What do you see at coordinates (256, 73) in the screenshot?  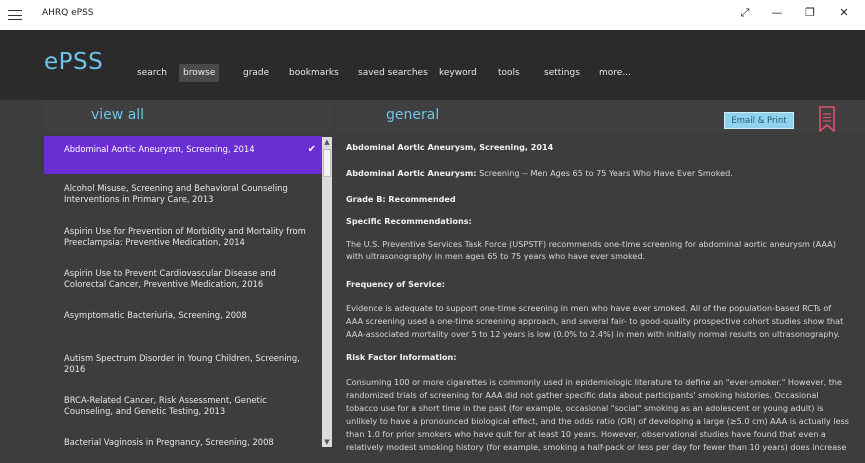 I see `nav-grade: grade` at bounding box center [256, 73].